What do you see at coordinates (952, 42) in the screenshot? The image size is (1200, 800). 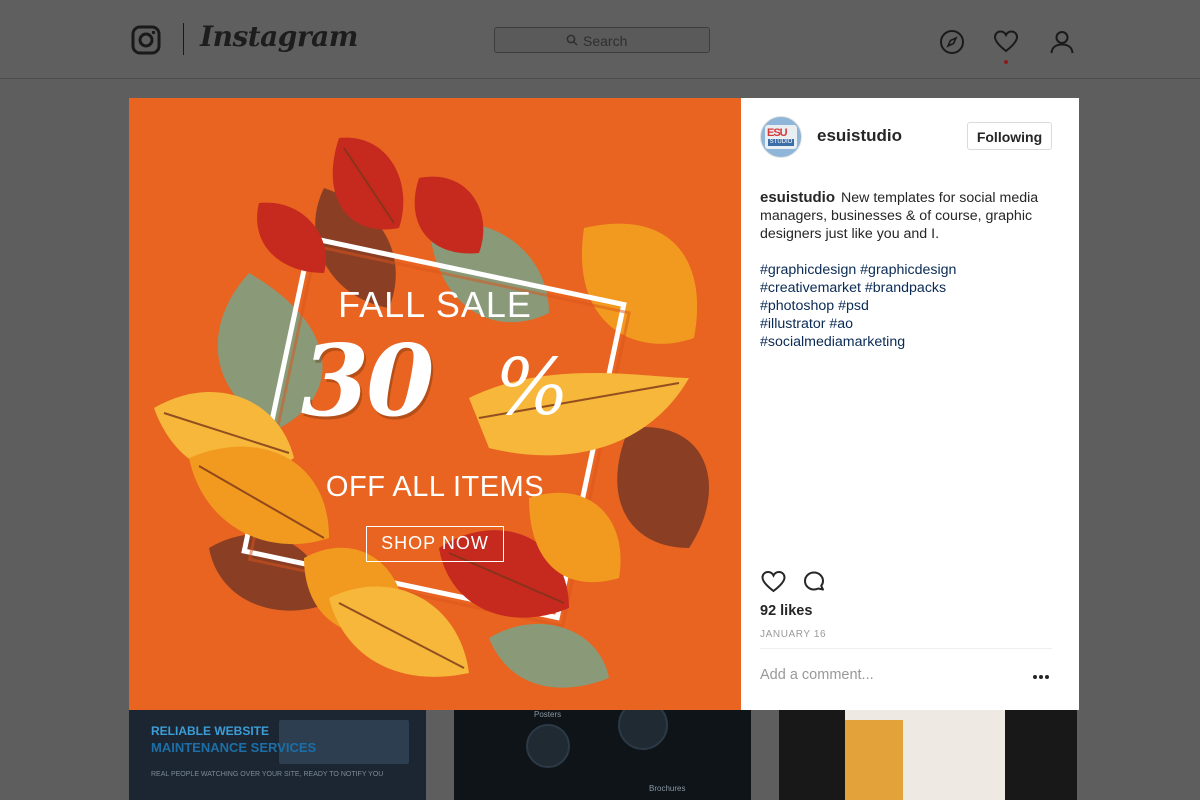 I see `compass-explore-icon` at bounding box center [952, 42].